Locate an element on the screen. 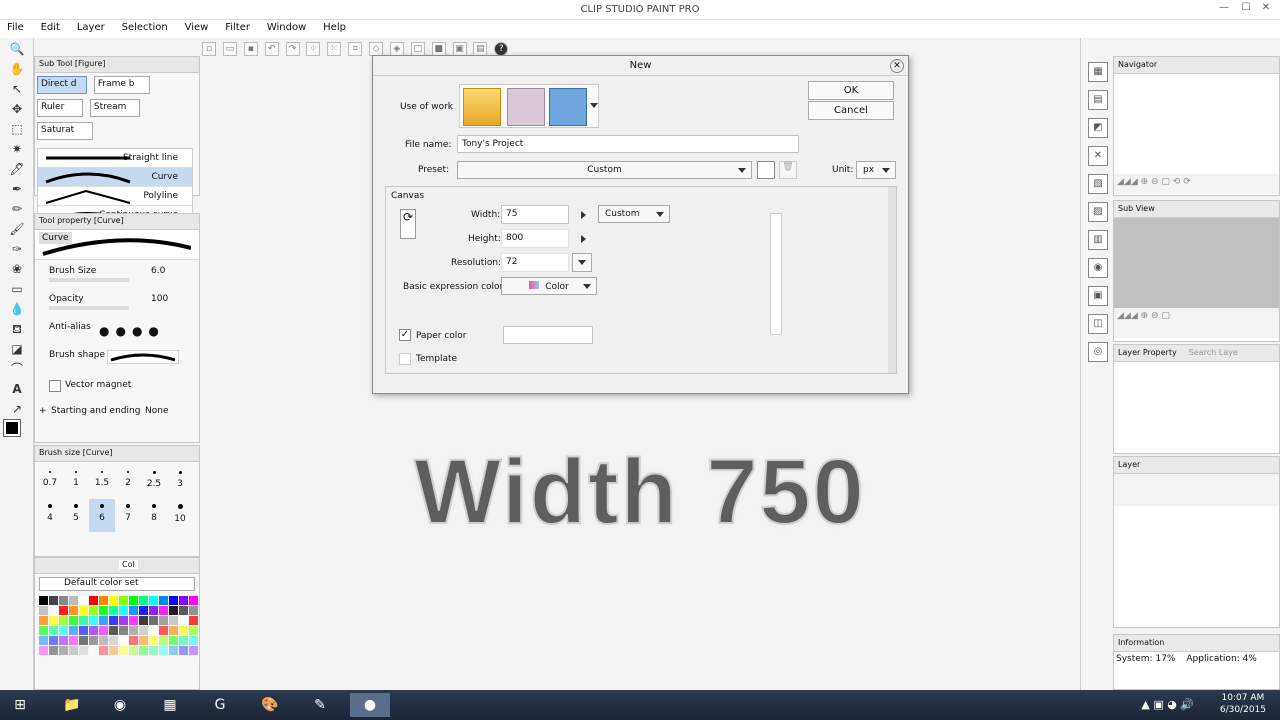 This screenshot has width=1280, height=720. sub-tool-ruler: Ruler is located at coordinates (60, 108).